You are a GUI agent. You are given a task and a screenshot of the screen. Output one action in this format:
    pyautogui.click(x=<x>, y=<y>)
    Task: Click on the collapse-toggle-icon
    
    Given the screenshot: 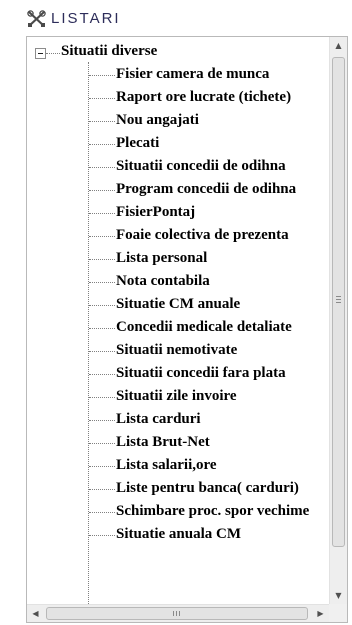 What is the action you would take?
    pyautogui.click(x=40, y=53)
    